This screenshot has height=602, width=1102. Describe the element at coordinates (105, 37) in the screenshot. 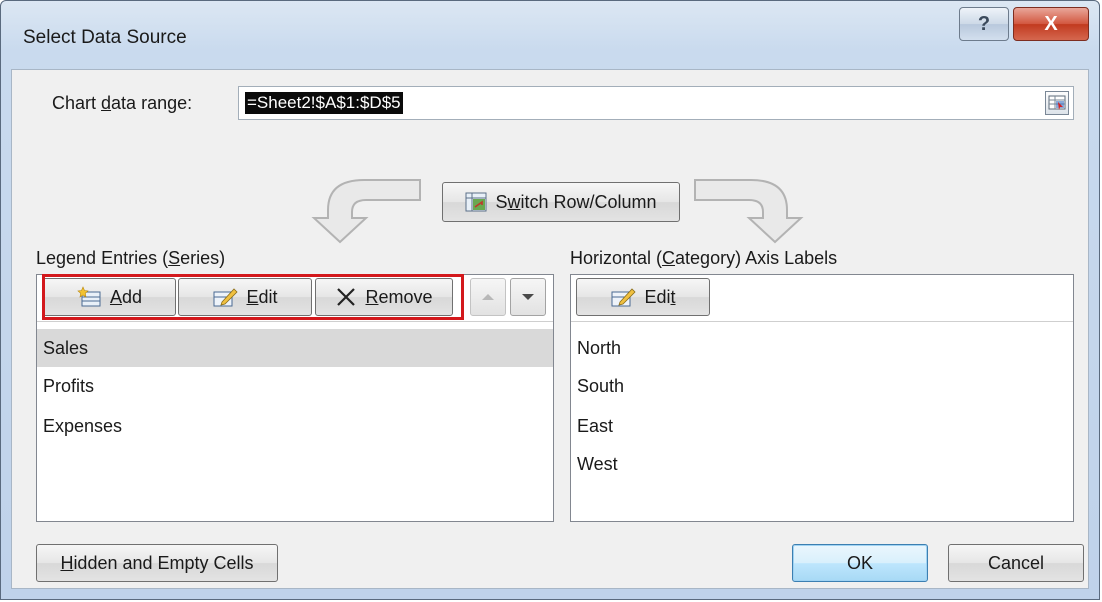

I see `dialog-title: Select Data Source` at that location.